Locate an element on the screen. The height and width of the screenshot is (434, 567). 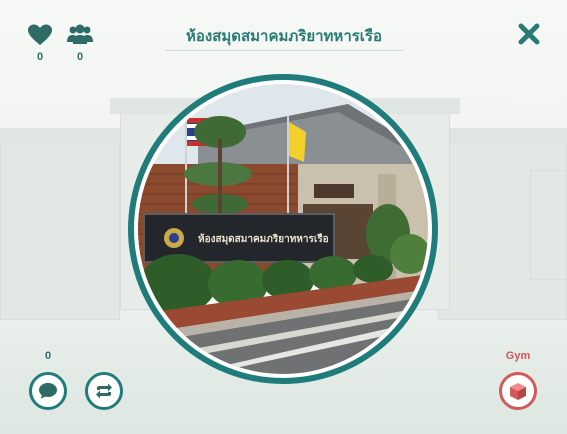
title-divider is located at coordinates (284, 50).